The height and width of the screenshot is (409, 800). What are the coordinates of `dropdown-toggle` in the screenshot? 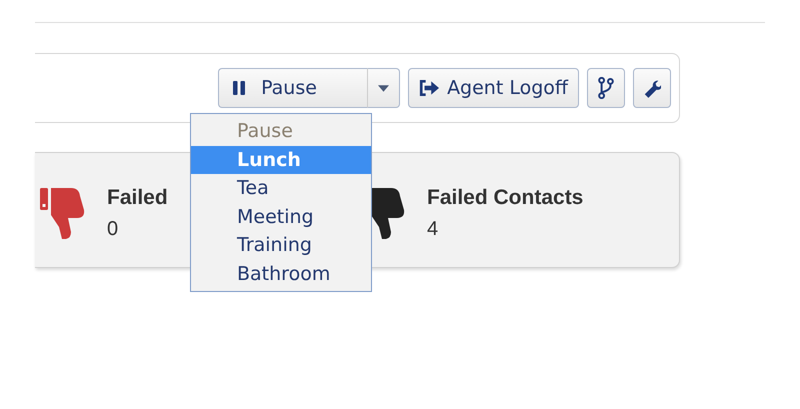 It's located at (384, 88).